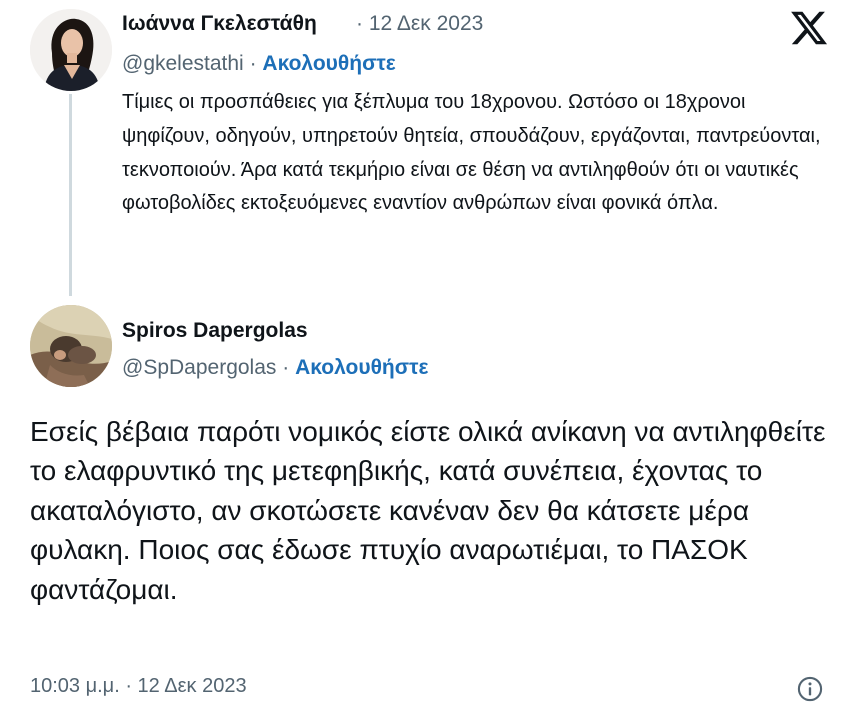 The height and width of the screenshot is (711, 846). I want to click on info-icon, so click(810, 689).